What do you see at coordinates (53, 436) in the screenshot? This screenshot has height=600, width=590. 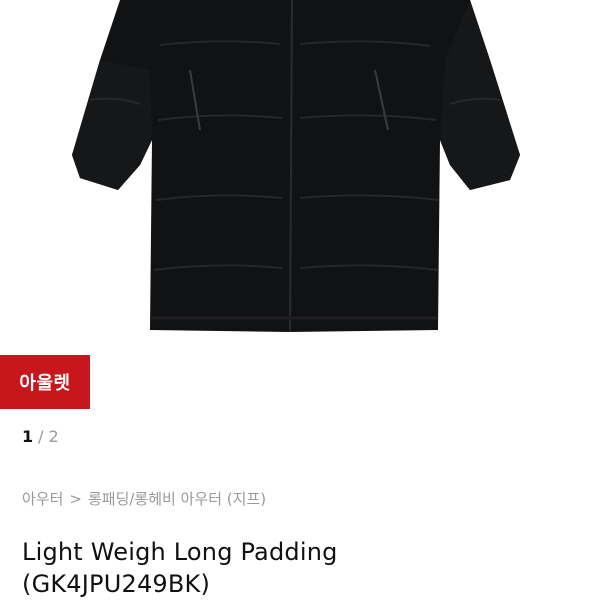 I see `pager-total: 2` at bounding box center [53, 436].